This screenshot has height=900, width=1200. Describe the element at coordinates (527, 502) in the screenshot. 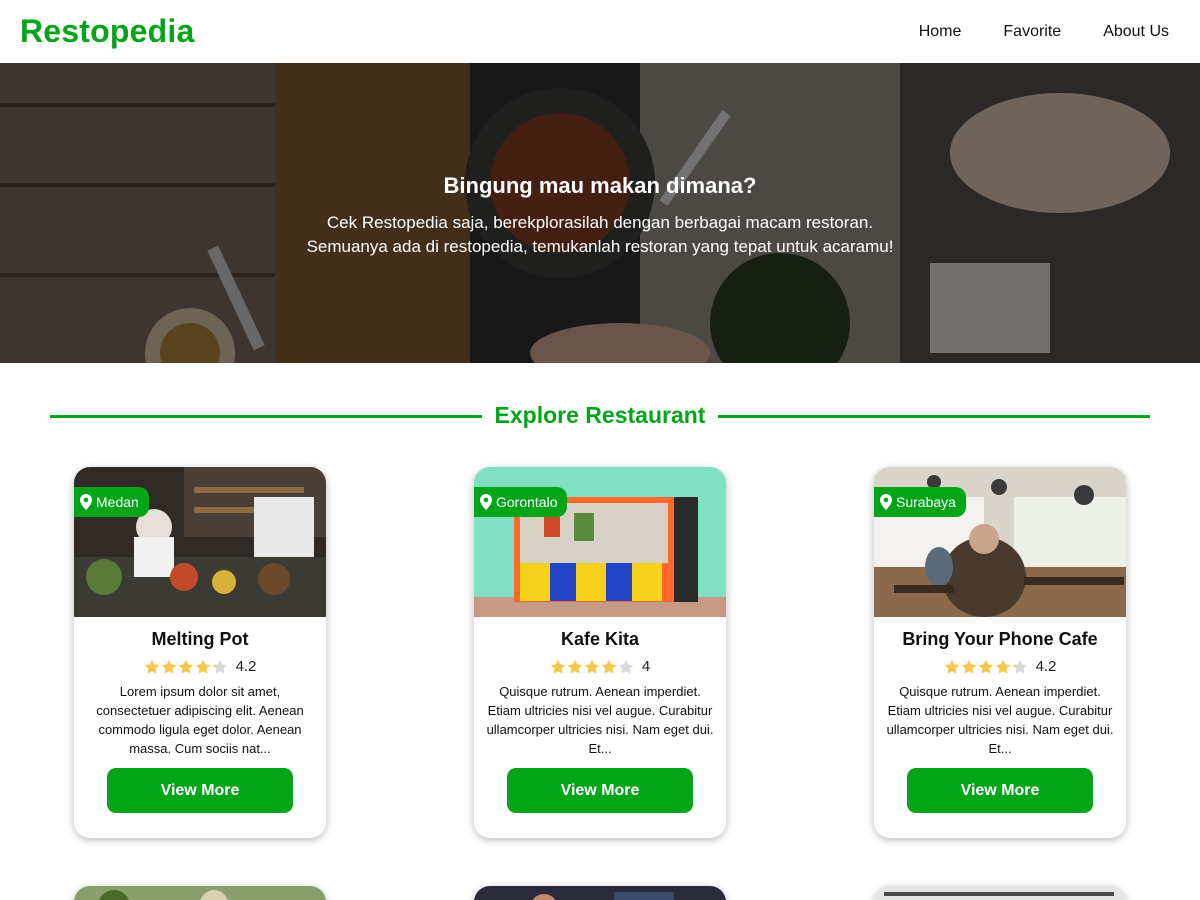

I see `location-city: Gorontalo` at that location.